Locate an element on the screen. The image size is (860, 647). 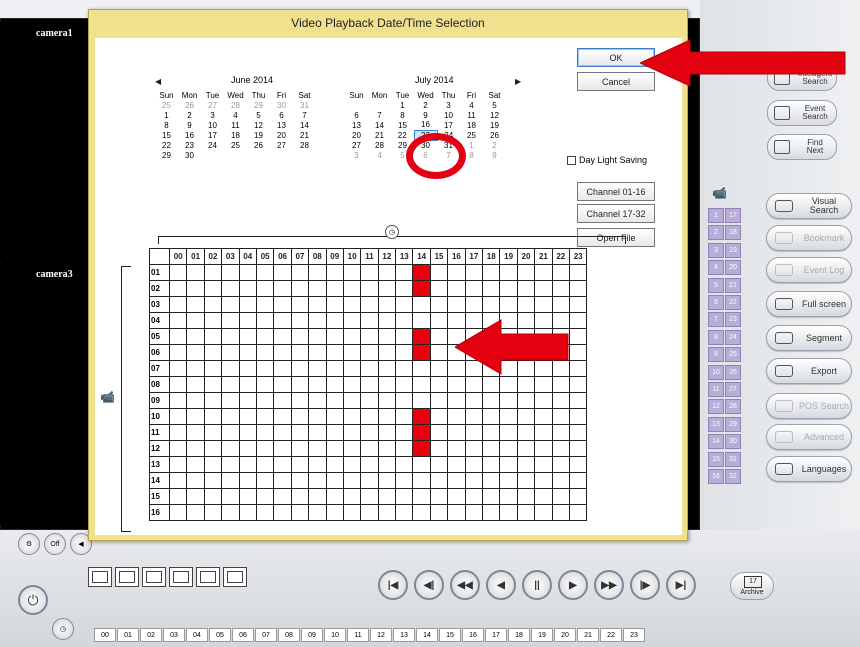
channel-number: 24 is located at coordinates (733, 337).